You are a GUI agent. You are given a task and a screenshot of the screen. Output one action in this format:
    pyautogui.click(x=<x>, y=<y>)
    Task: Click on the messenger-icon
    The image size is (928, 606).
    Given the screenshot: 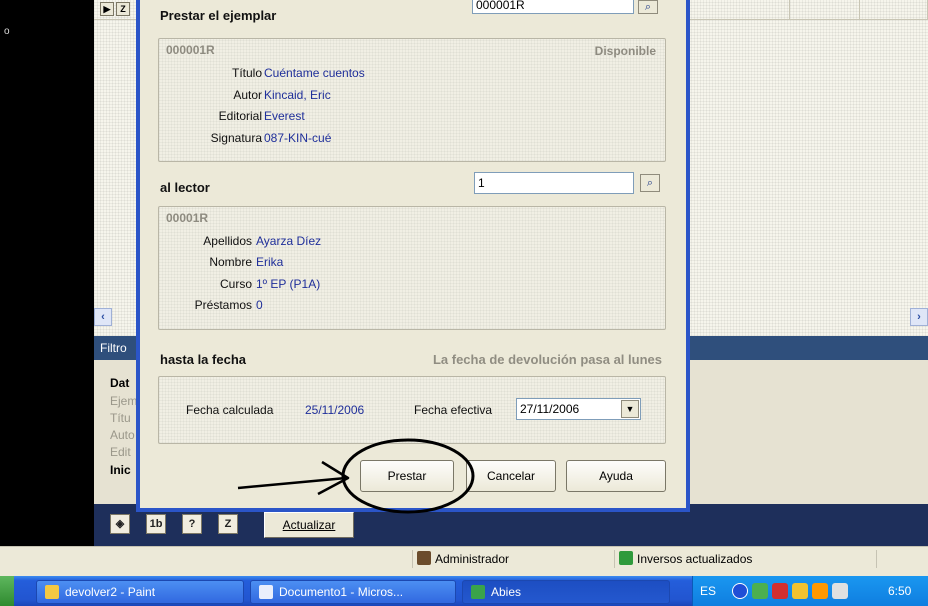 What is the action you would take?
    pyautogui.click(x=800, y=591)
    